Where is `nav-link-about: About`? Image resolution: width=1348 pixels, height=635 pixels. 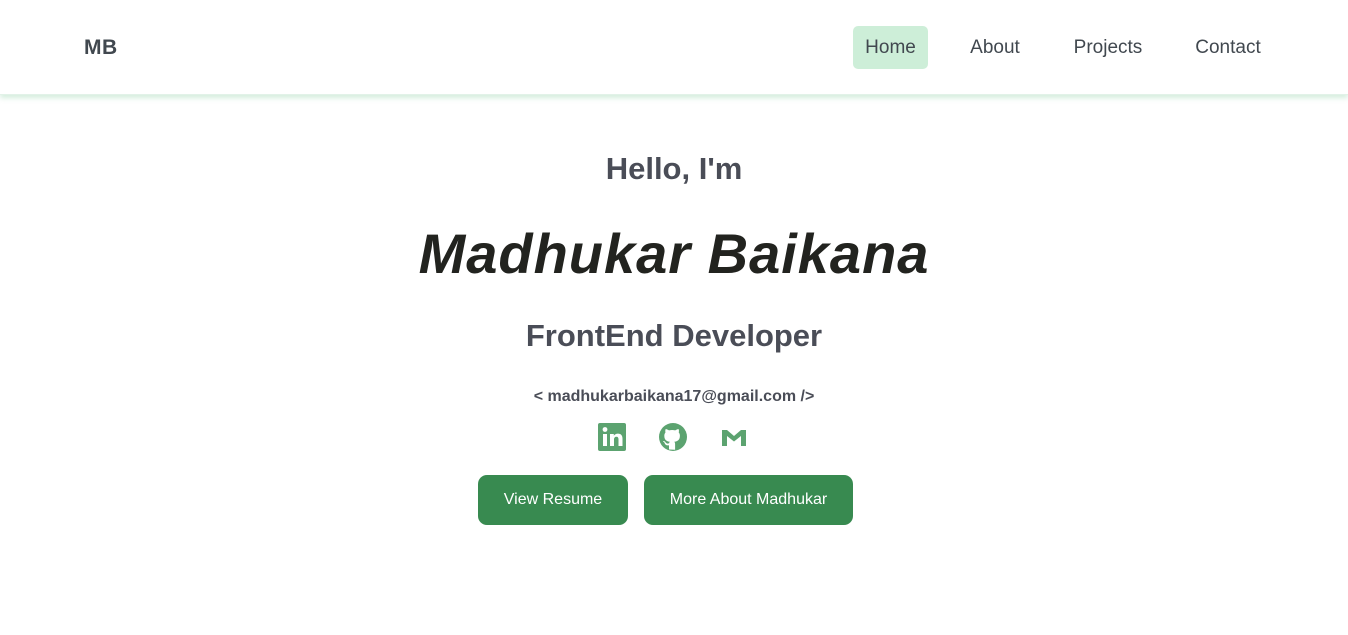
nav-link-about: About is located at coordinates (995, 47).